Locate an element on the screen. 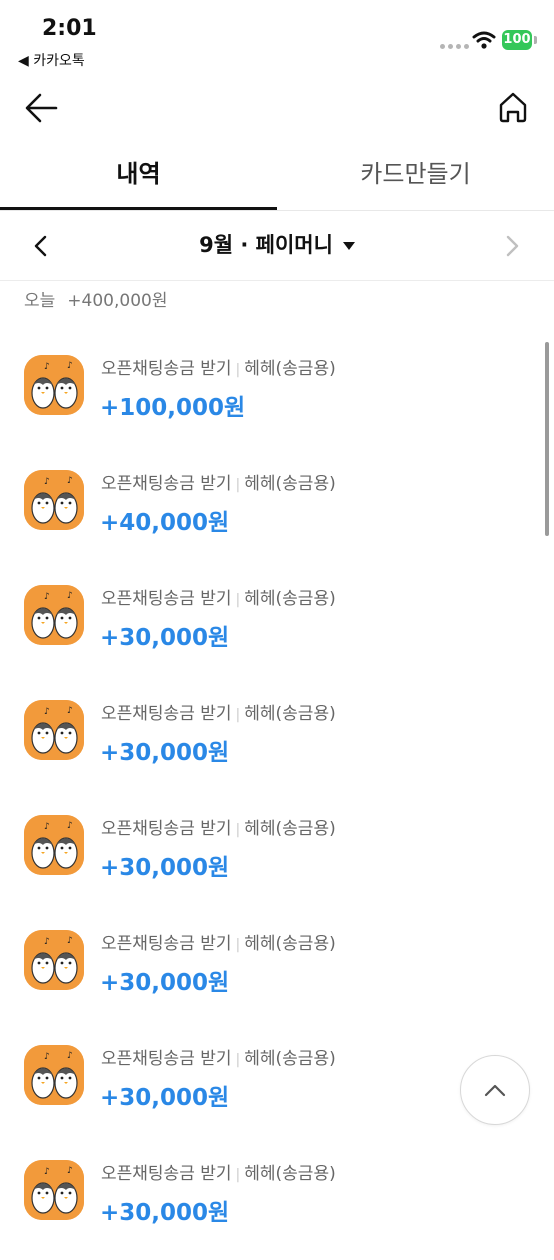 Image resolution: width=554 pixels, height=1260 pixels. tab-history: 내역 is located at coordinates (138, 175).